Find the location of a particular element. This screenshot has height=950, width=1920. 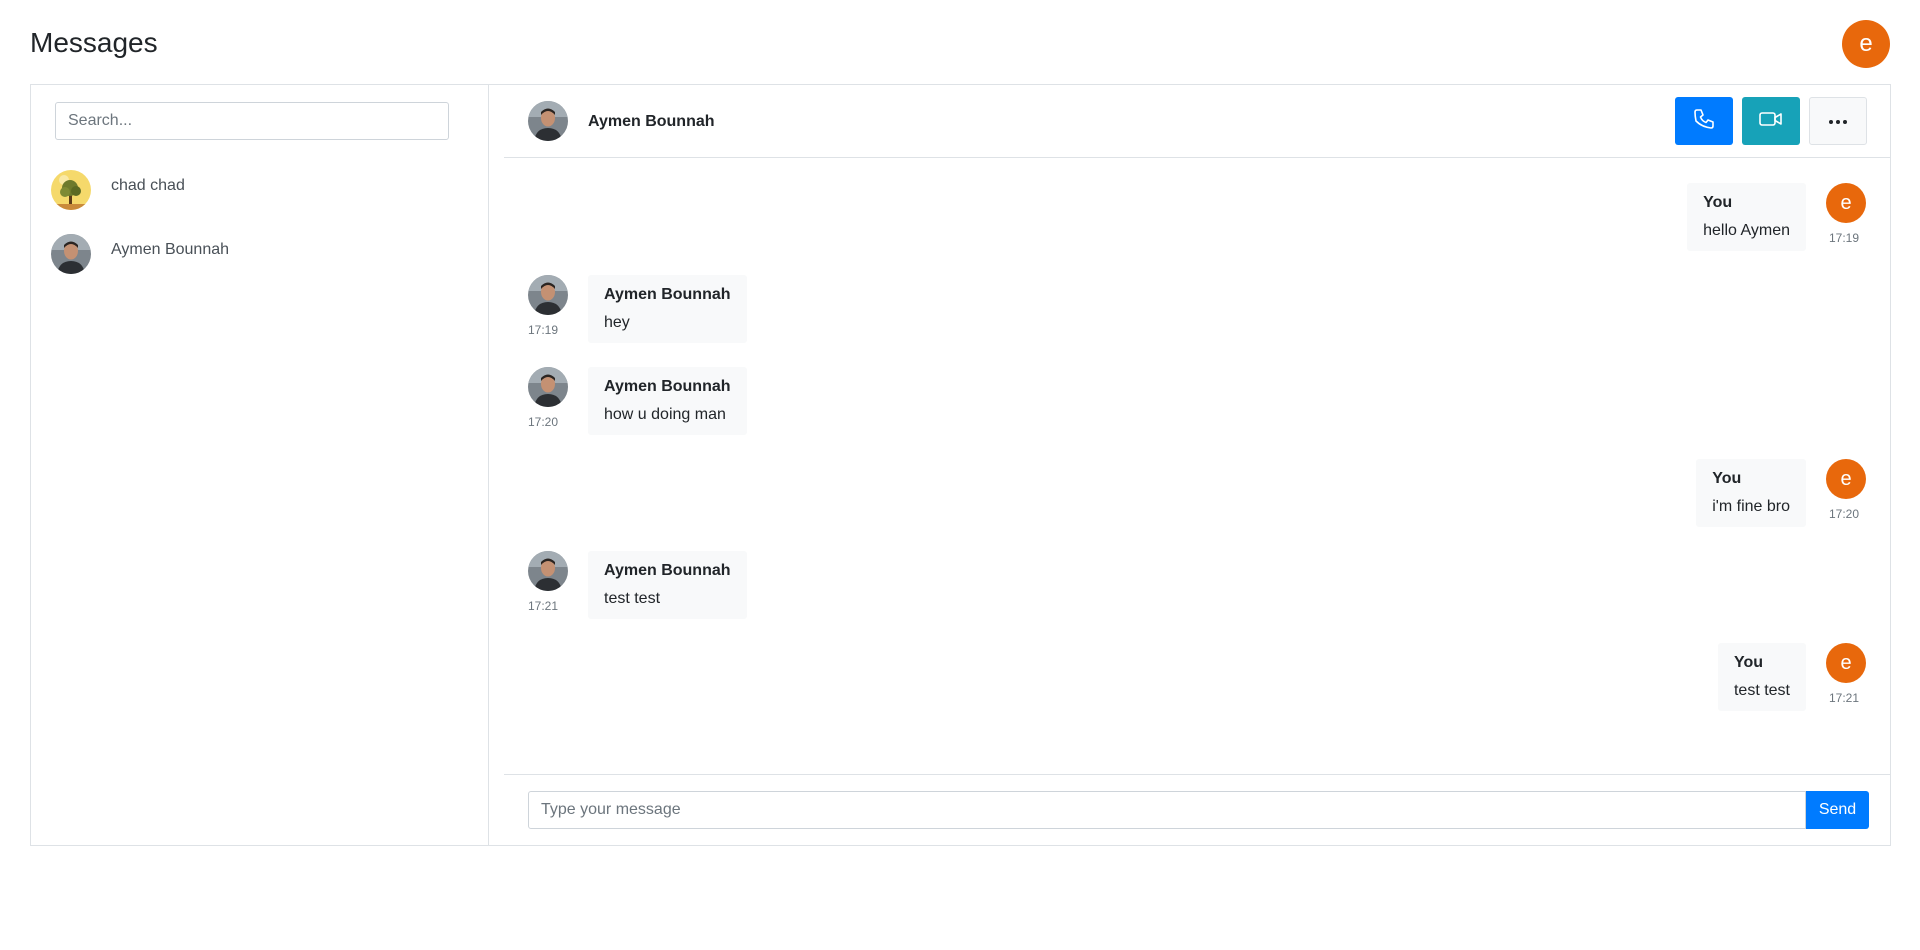

more-options-button is located at coordinates (1838, 121).